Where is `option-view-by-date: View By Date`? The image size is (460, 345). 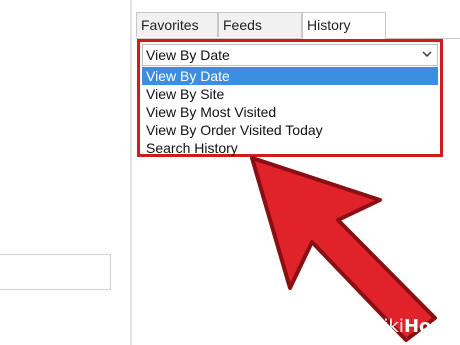
option-view-by-date: View By Date is located at coordinates (290, 76).